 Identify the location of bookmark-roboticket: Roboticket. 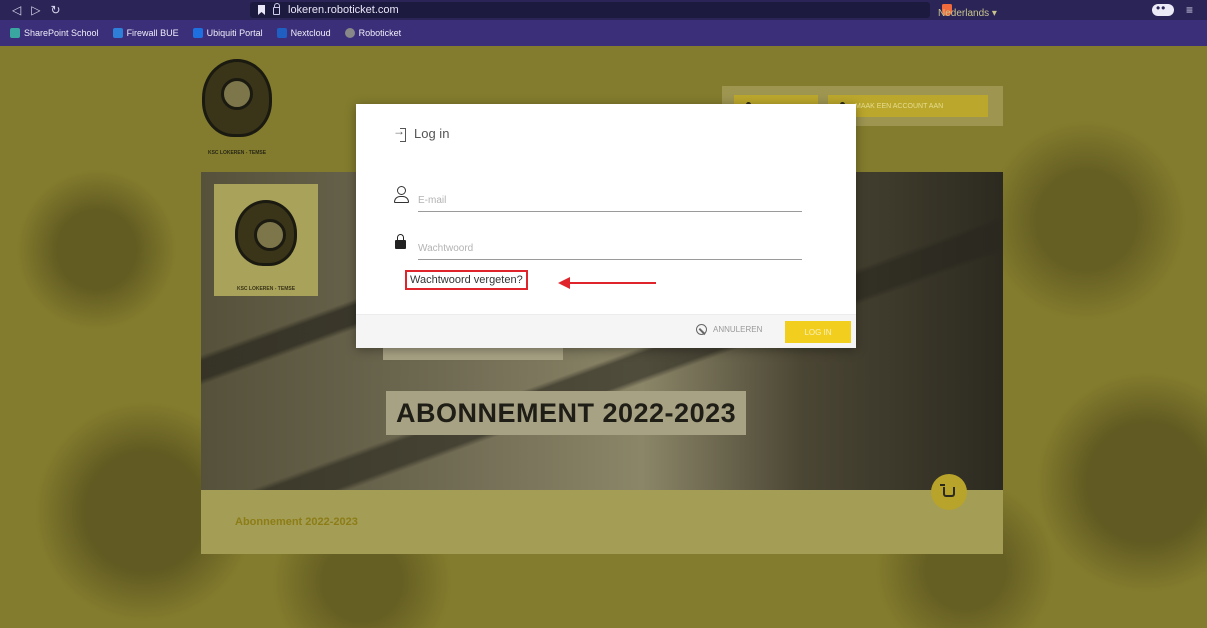
(372, 33).